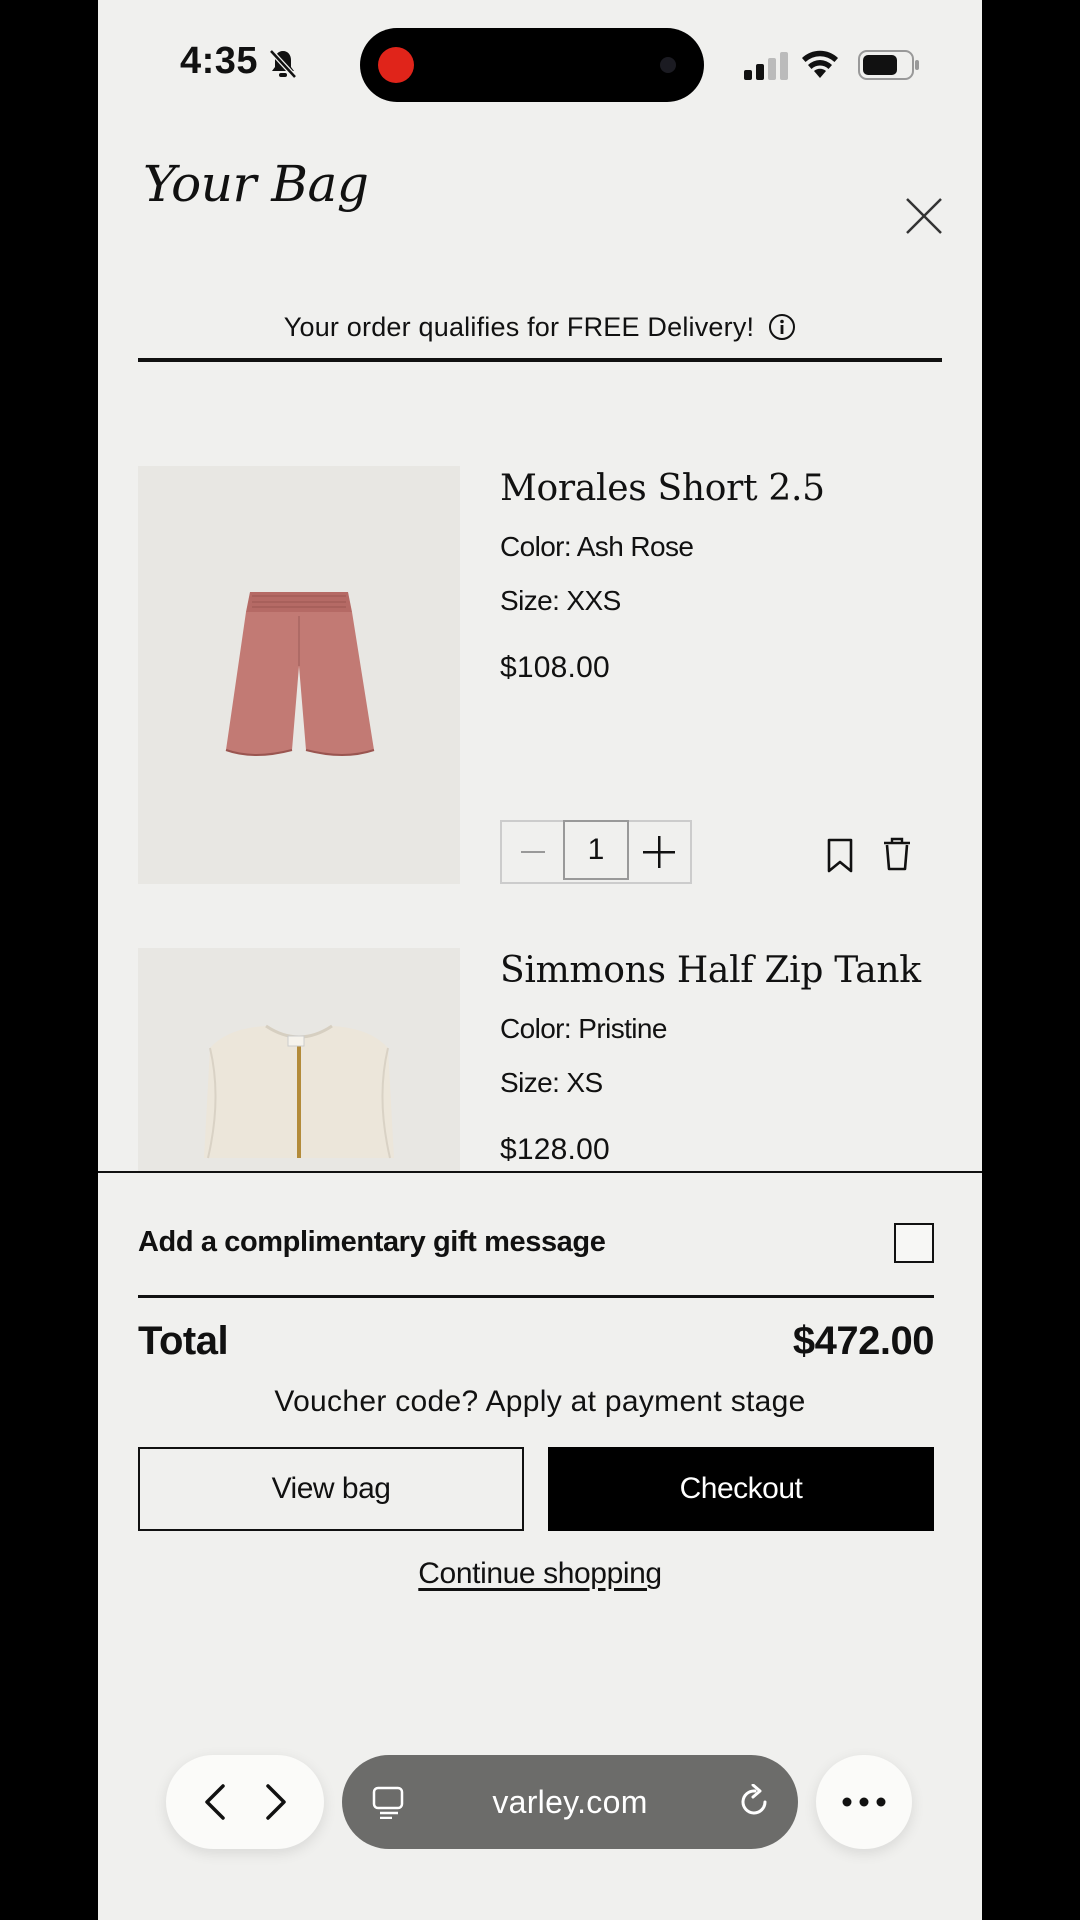 The width and height of the screenshot is (1080, 1920). Describe the element at coordinates (183, 1341) in the screenshot. I see `total-label: Total` at that location.